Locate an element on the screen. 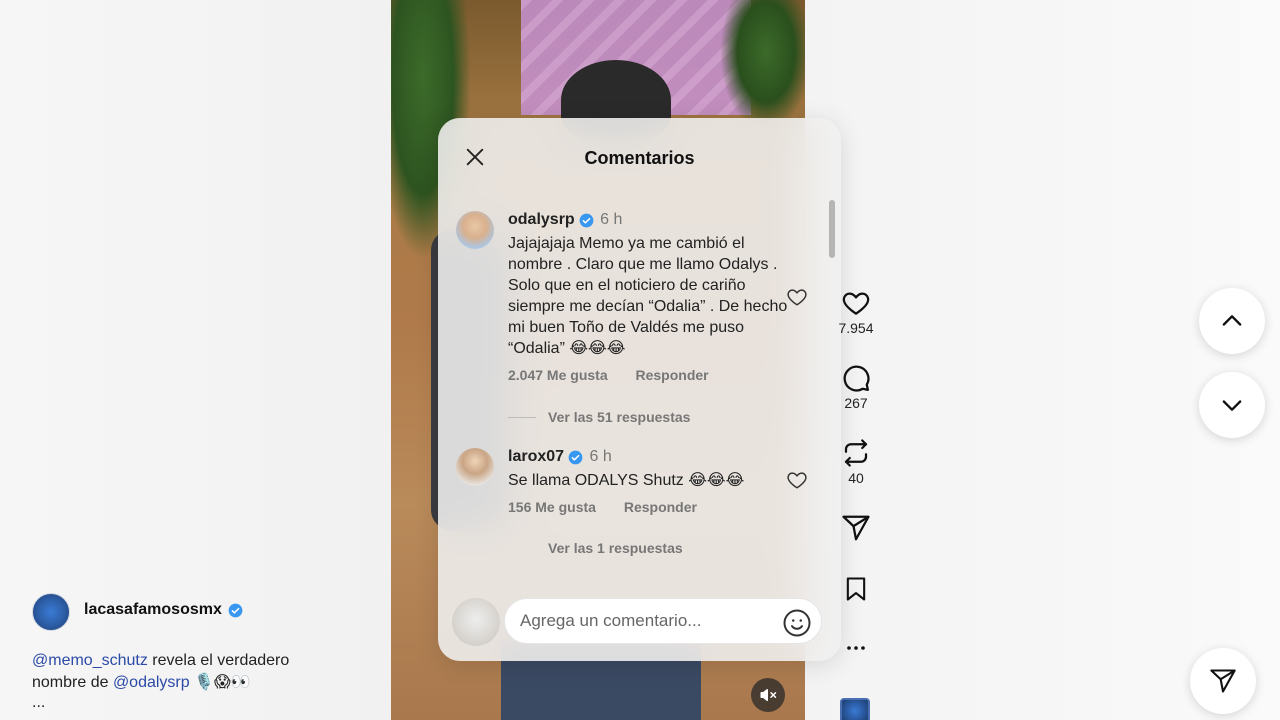 This screenshot has height=720, width=1280. comment-meta: 156 Me gusta Responder is located at coordinates (648, 507).